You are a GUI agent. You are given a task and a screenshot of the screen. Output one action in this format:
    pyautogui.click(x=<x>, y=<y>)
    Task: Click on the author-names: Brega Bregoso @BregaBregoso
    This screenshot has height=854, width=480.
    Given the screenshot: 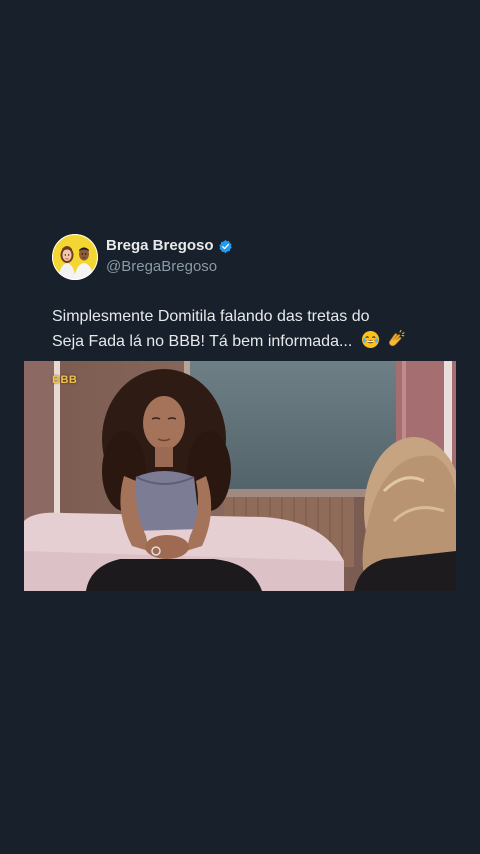 What is the action you would take?
    pyautogui.click(x=169, y=257)
    